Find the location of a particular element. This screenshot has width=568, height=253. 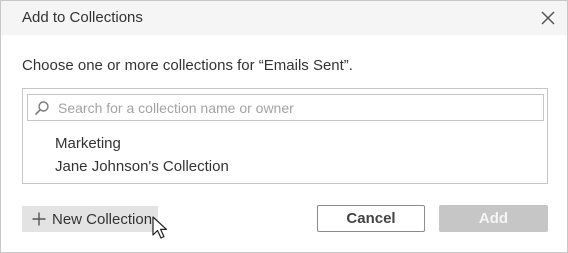

search-input is located at coordinates (293, 107).